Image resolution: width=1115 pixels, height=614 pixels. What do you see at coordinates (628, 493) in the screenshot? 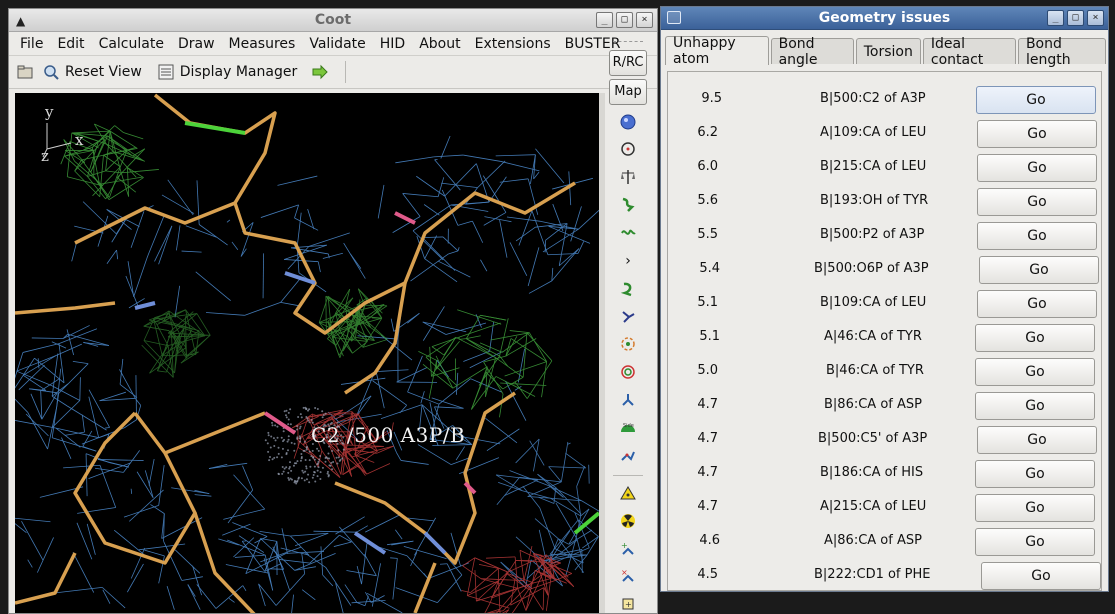
I see `hazard-small-icon` at bounding box center [628, 493].